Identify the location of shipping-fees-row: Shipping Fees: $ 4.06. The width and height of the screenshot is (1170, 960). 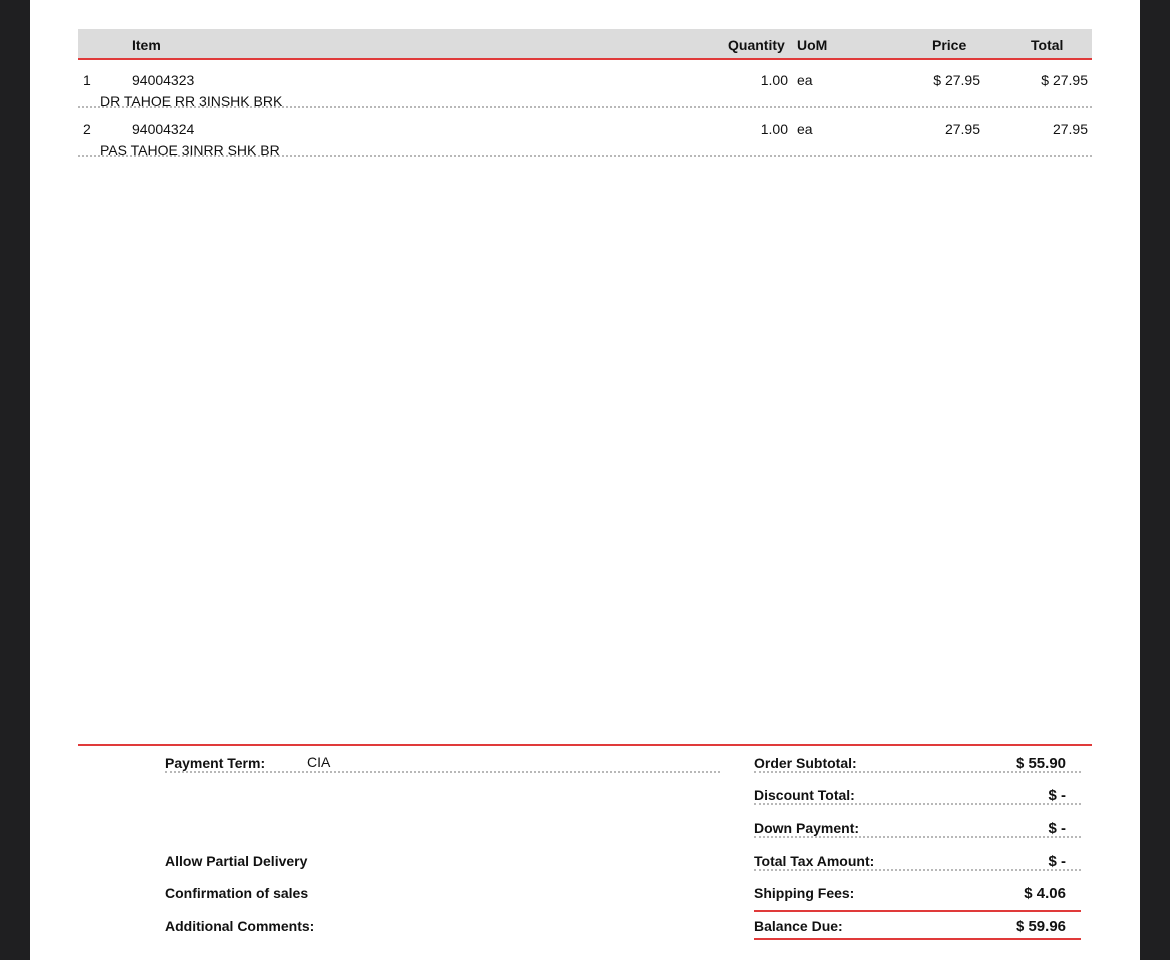
(917, 897).